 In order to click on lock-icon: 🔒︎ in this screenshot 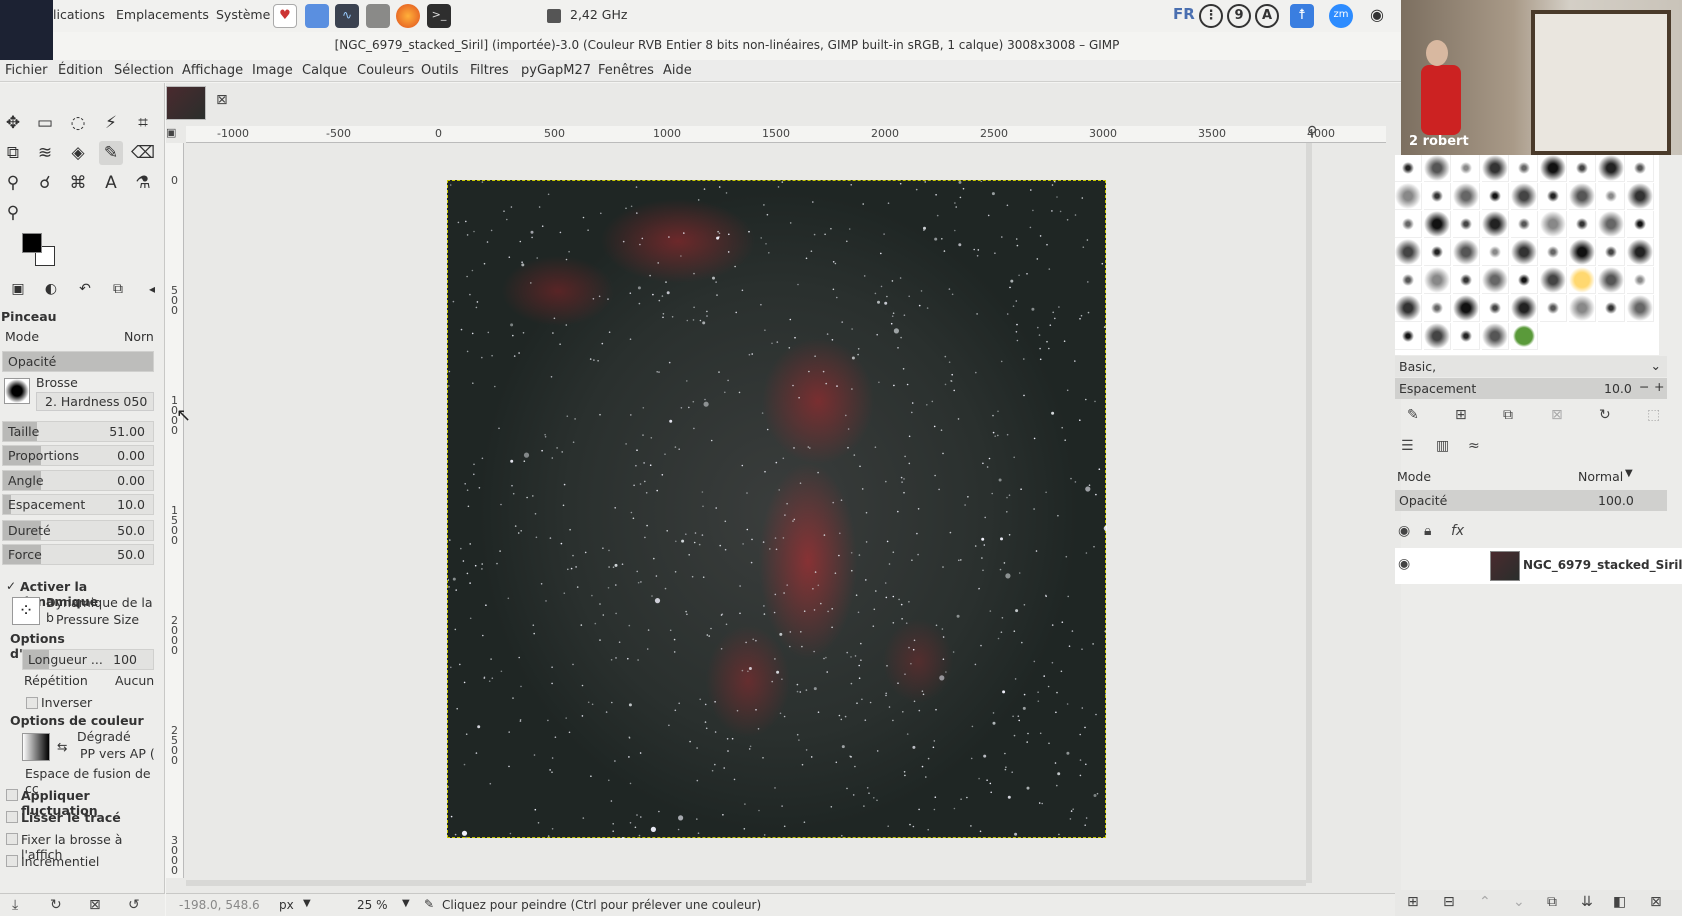, I will do `click(1427, 531)`.